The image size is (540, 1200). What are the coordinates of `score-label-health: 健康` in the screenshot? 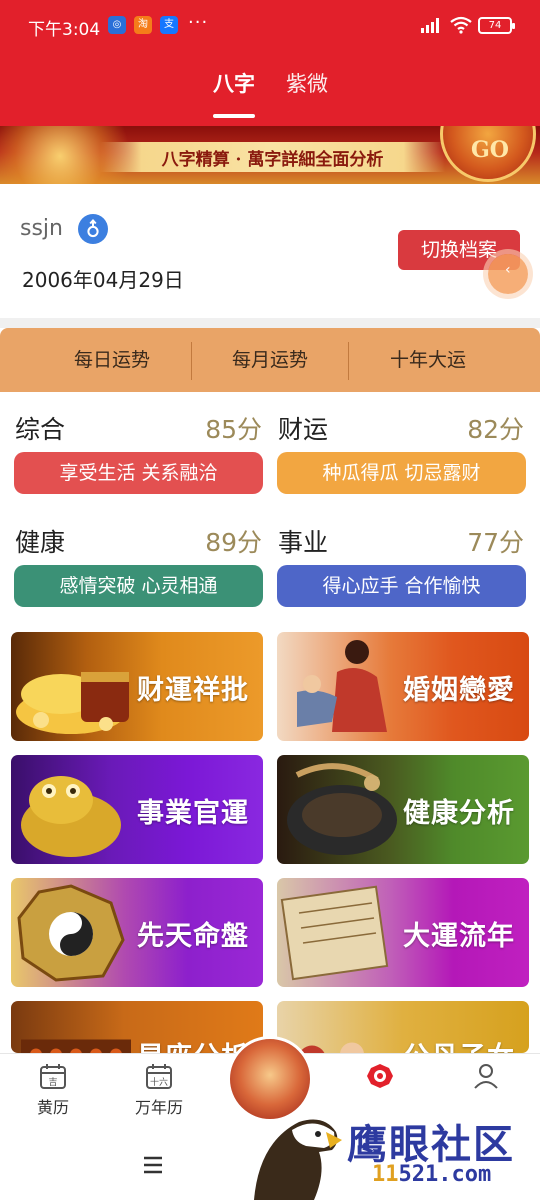 It's located at (40, 542).